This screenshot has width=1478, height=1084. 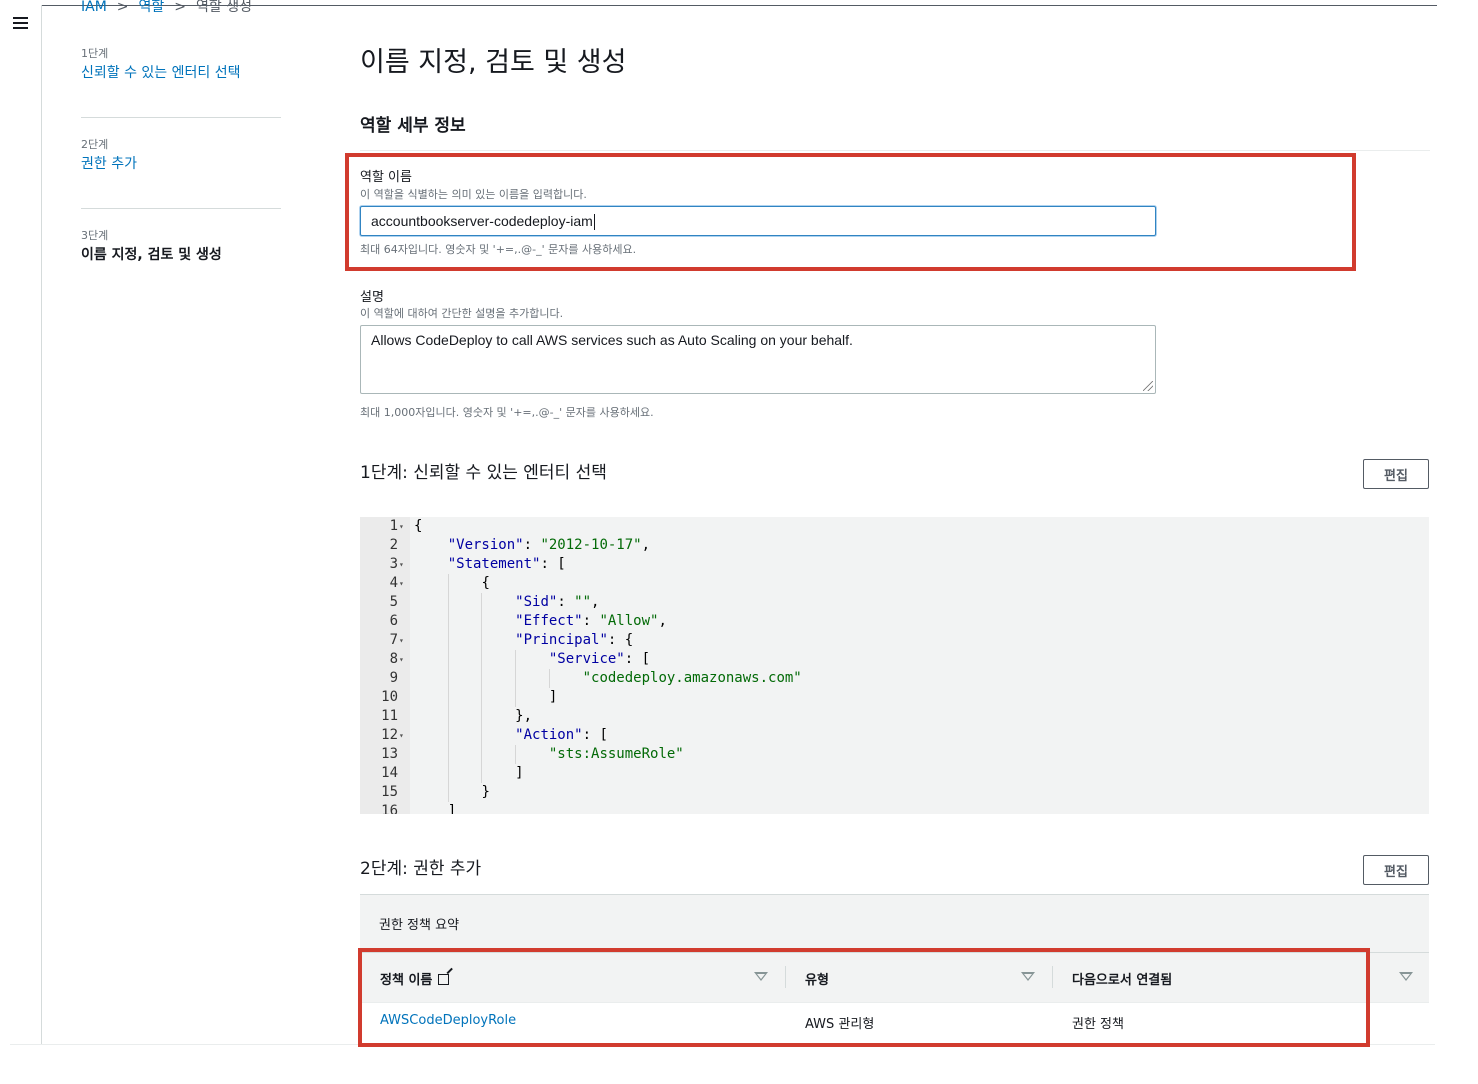 What do you see at coordinates (473, 194) in the screenshot?
I see `role-name-description: 이 역할을 식별하는 의미 있는 이름을 입력합니다.` at bounding box center [473, 194].